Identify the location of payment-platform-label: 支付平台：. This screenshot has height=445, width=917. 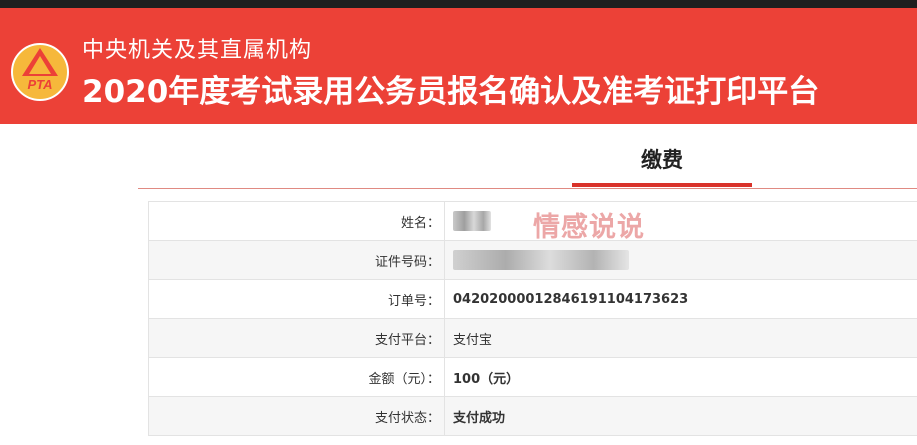
(296, 338).